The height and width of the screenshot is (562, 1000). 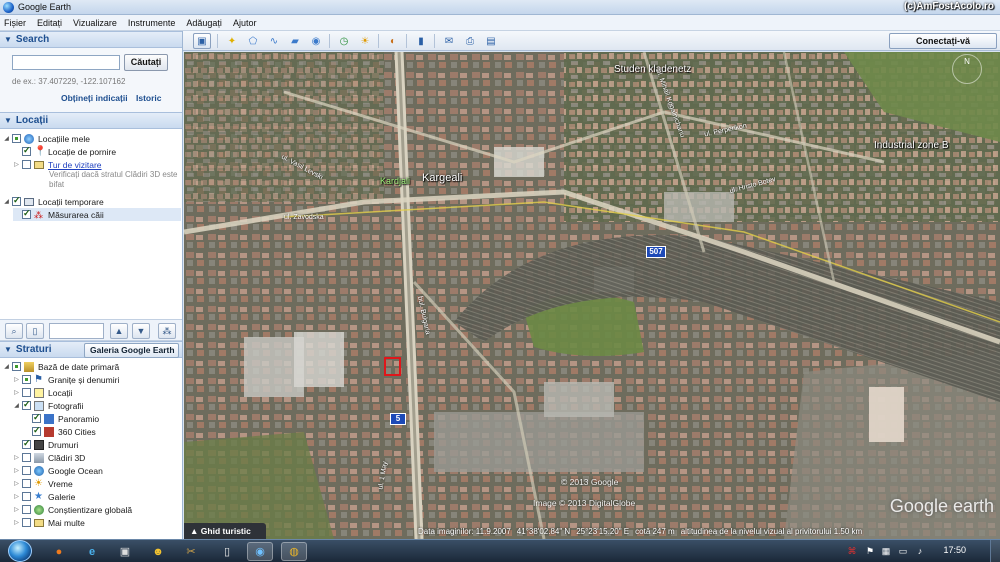 I want to click on history-link: Istoric, so click(x=149, y=98).